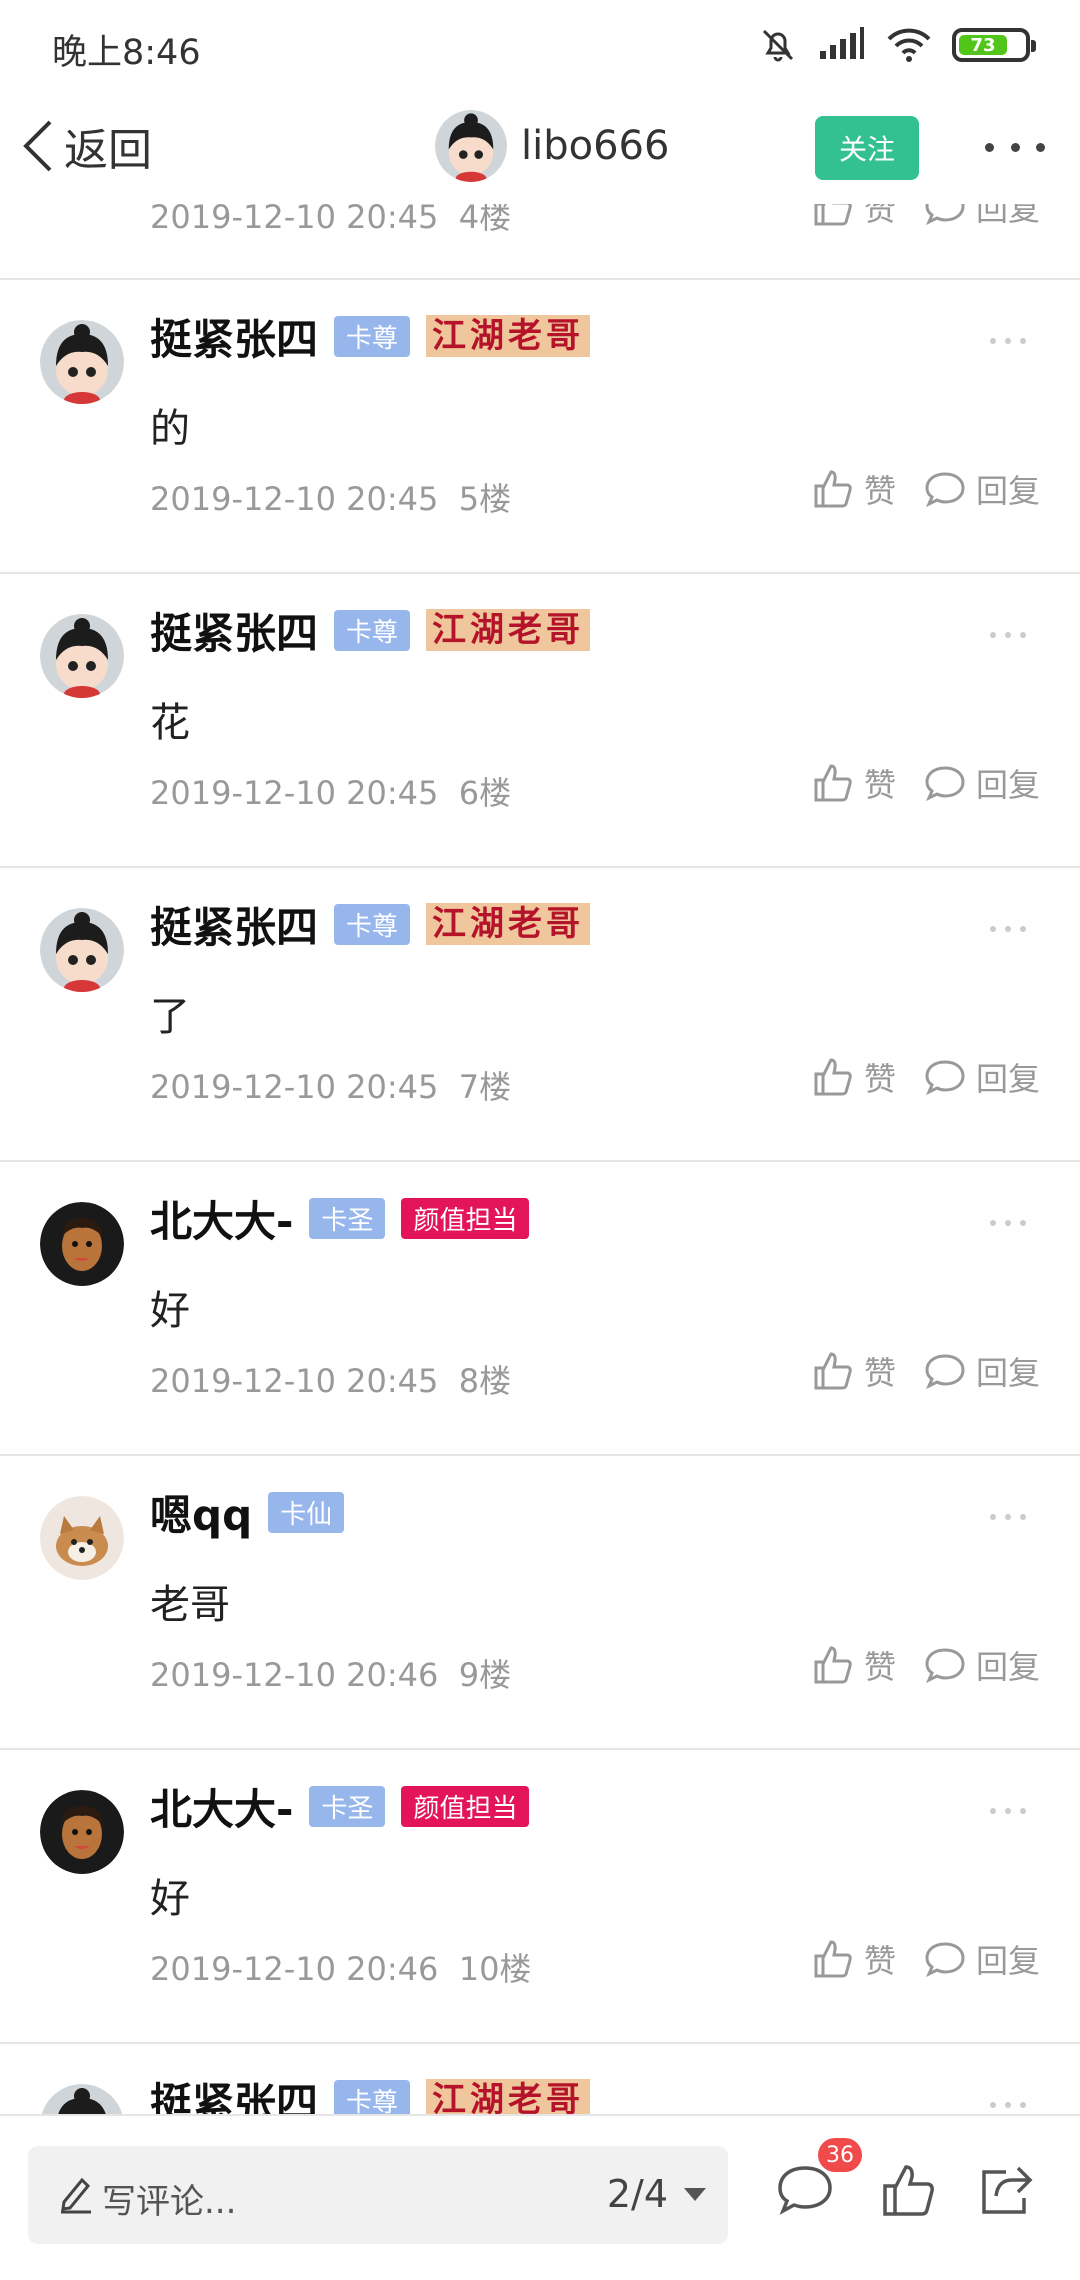  I want to click on signal-icon, so click(842, 43).